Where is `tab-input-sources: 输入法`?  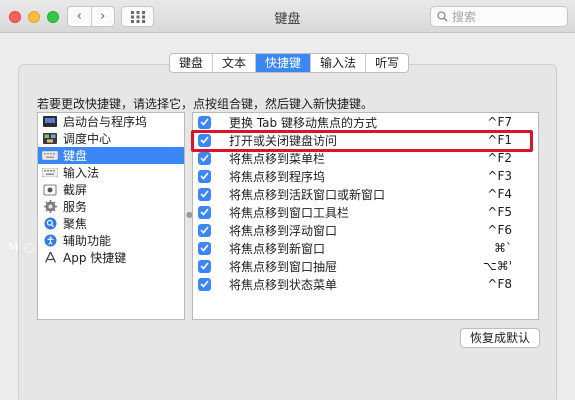
tab-input-sources: 输入法 is located at coordinates (337, 63).